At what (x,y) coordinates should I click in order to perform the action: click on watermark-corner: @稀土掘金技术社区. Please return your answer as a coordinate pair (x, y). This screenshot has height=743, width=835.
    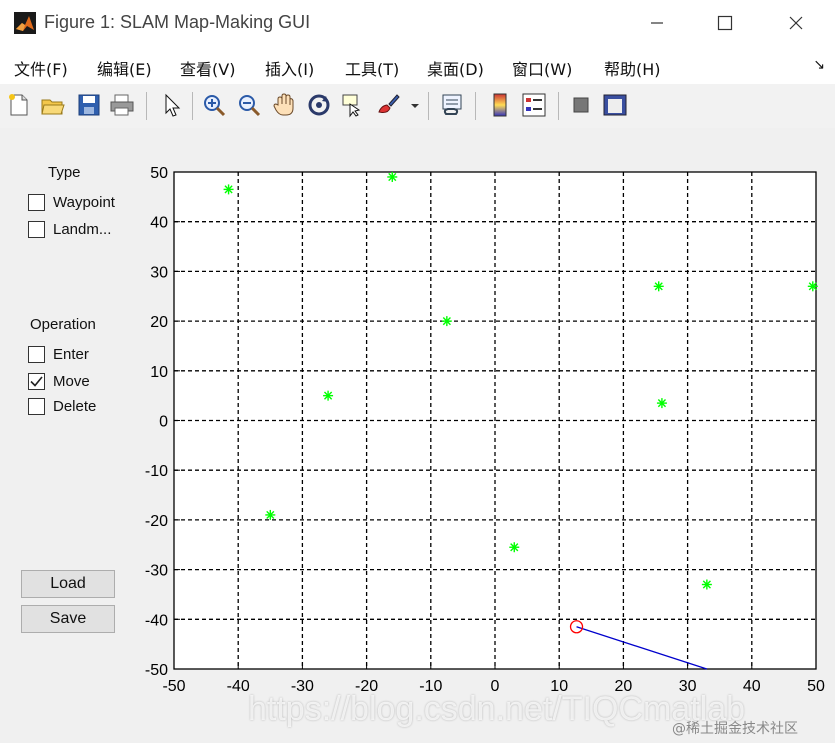
    Looking at the image, I should click on (735, 729).